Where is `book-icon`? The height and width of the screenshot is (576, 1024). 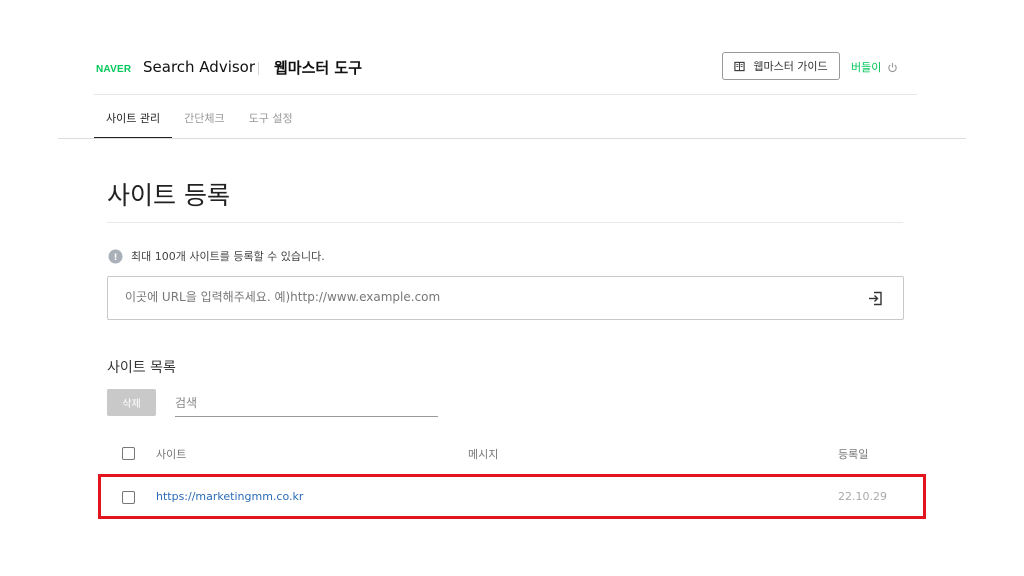
book-icon is located at coordinates (739, 66).